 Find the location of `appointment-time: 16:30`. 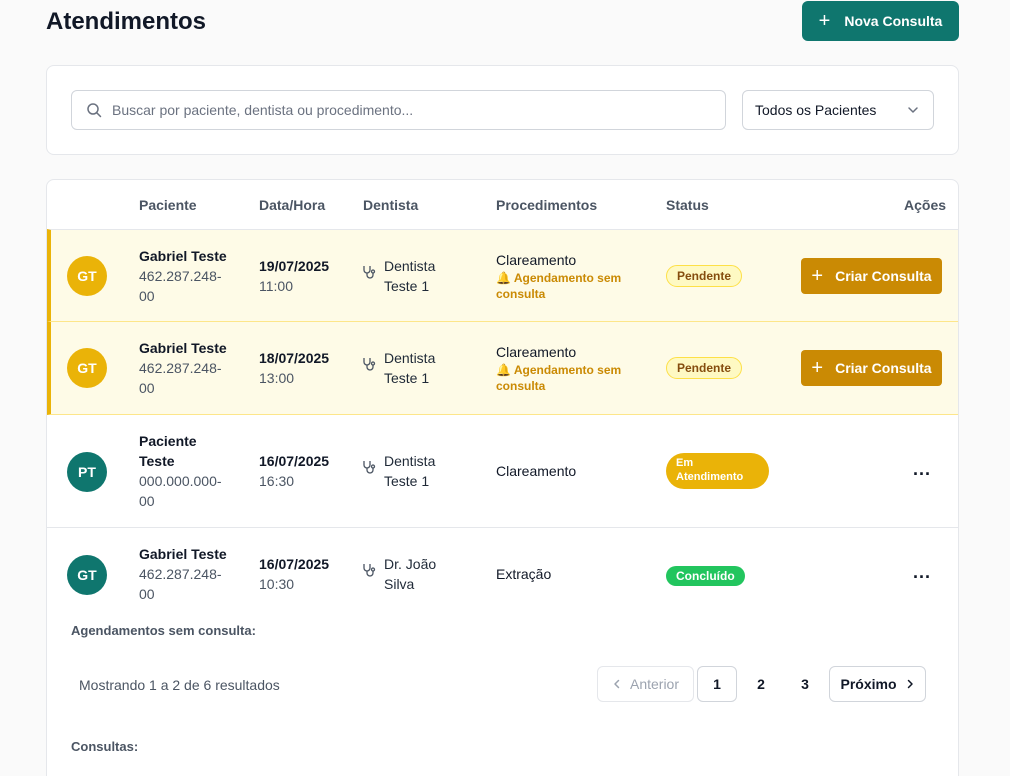

appointment-time: 16:30 is located at coordinates (277, 481).